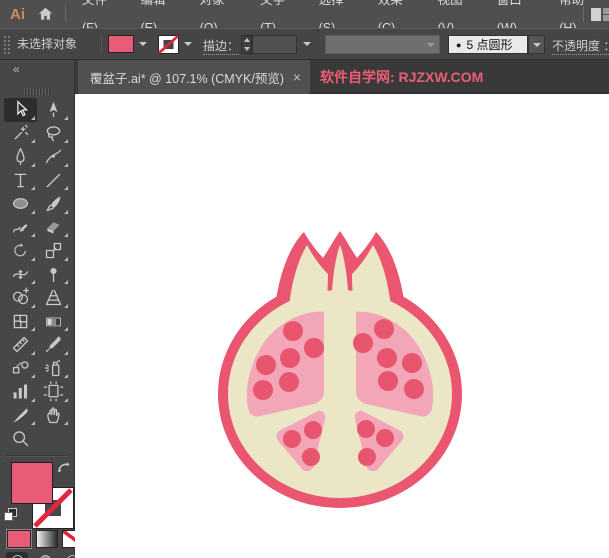 The image size is (609, 558). I want to click on perspective-grid-icon, so click(53, 298).